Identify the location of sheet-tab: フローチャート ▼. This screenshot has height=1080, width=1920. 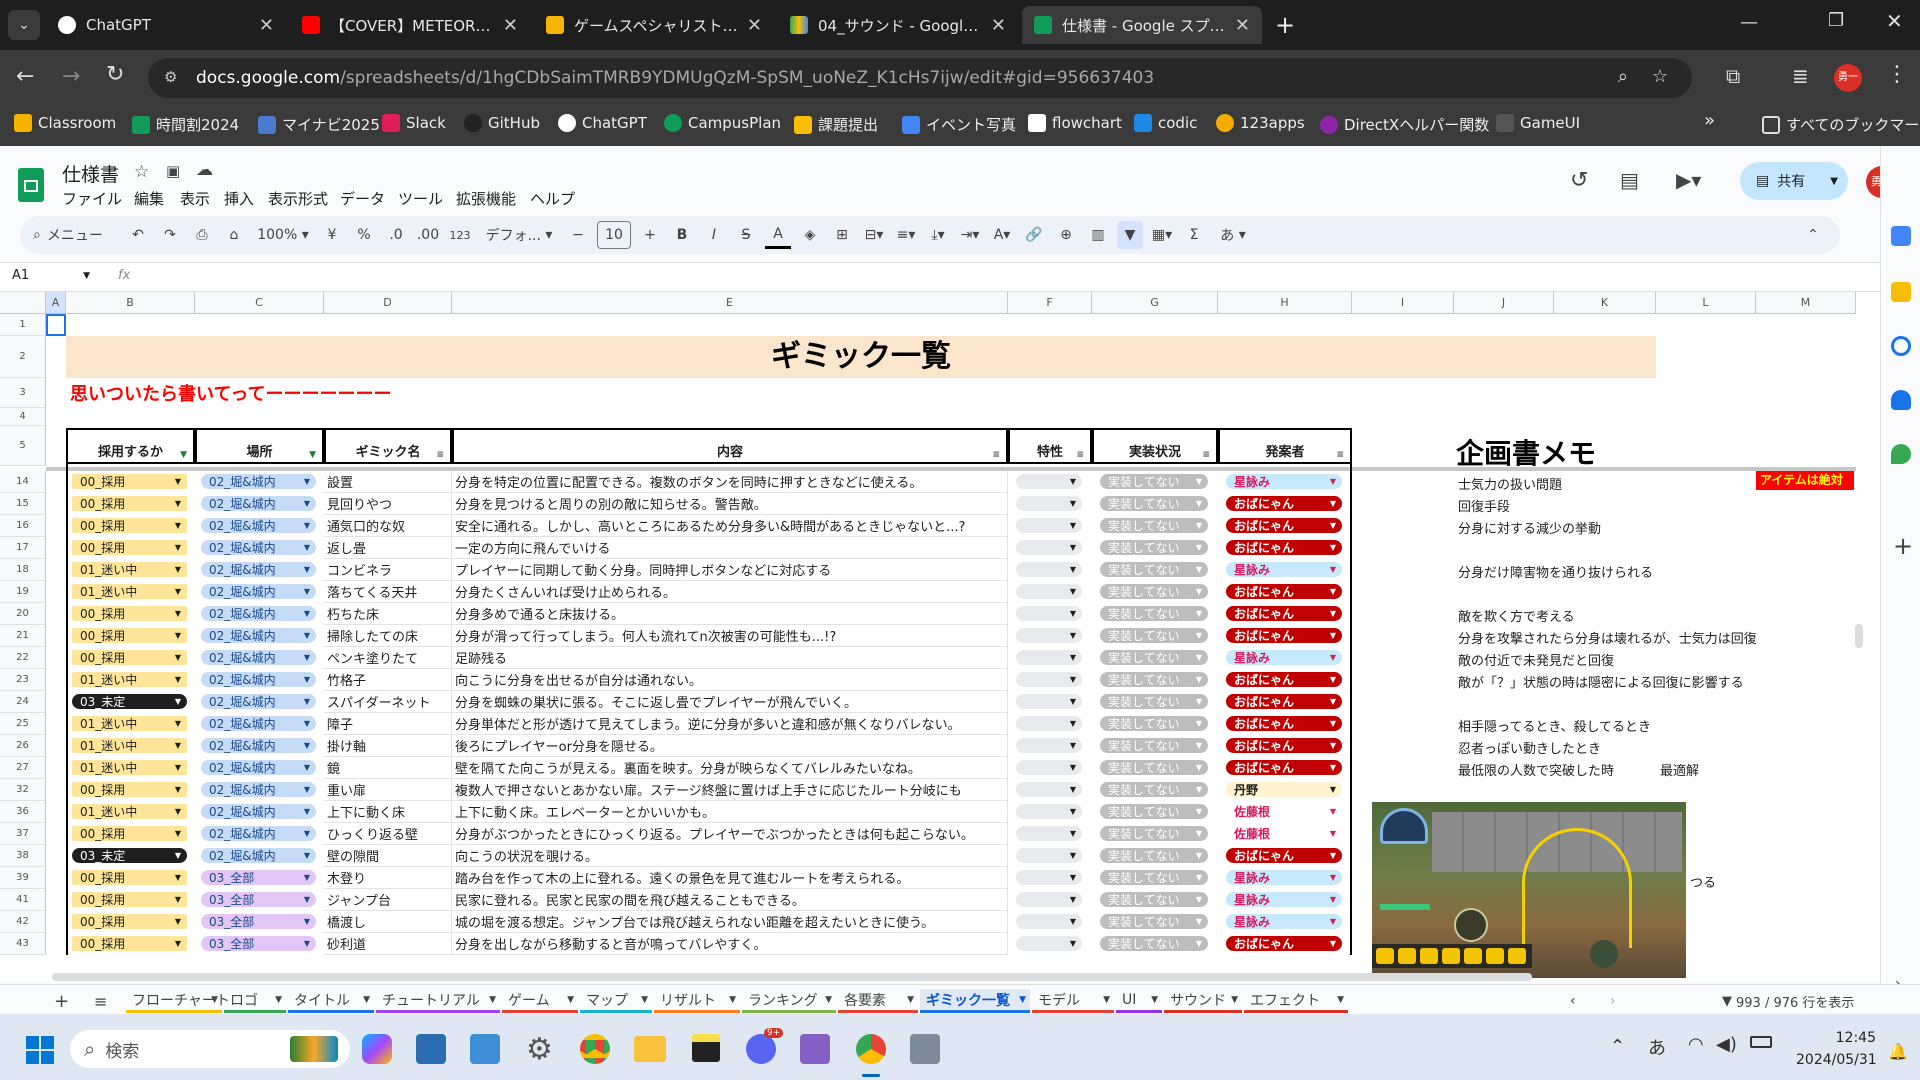
(178, 1001).